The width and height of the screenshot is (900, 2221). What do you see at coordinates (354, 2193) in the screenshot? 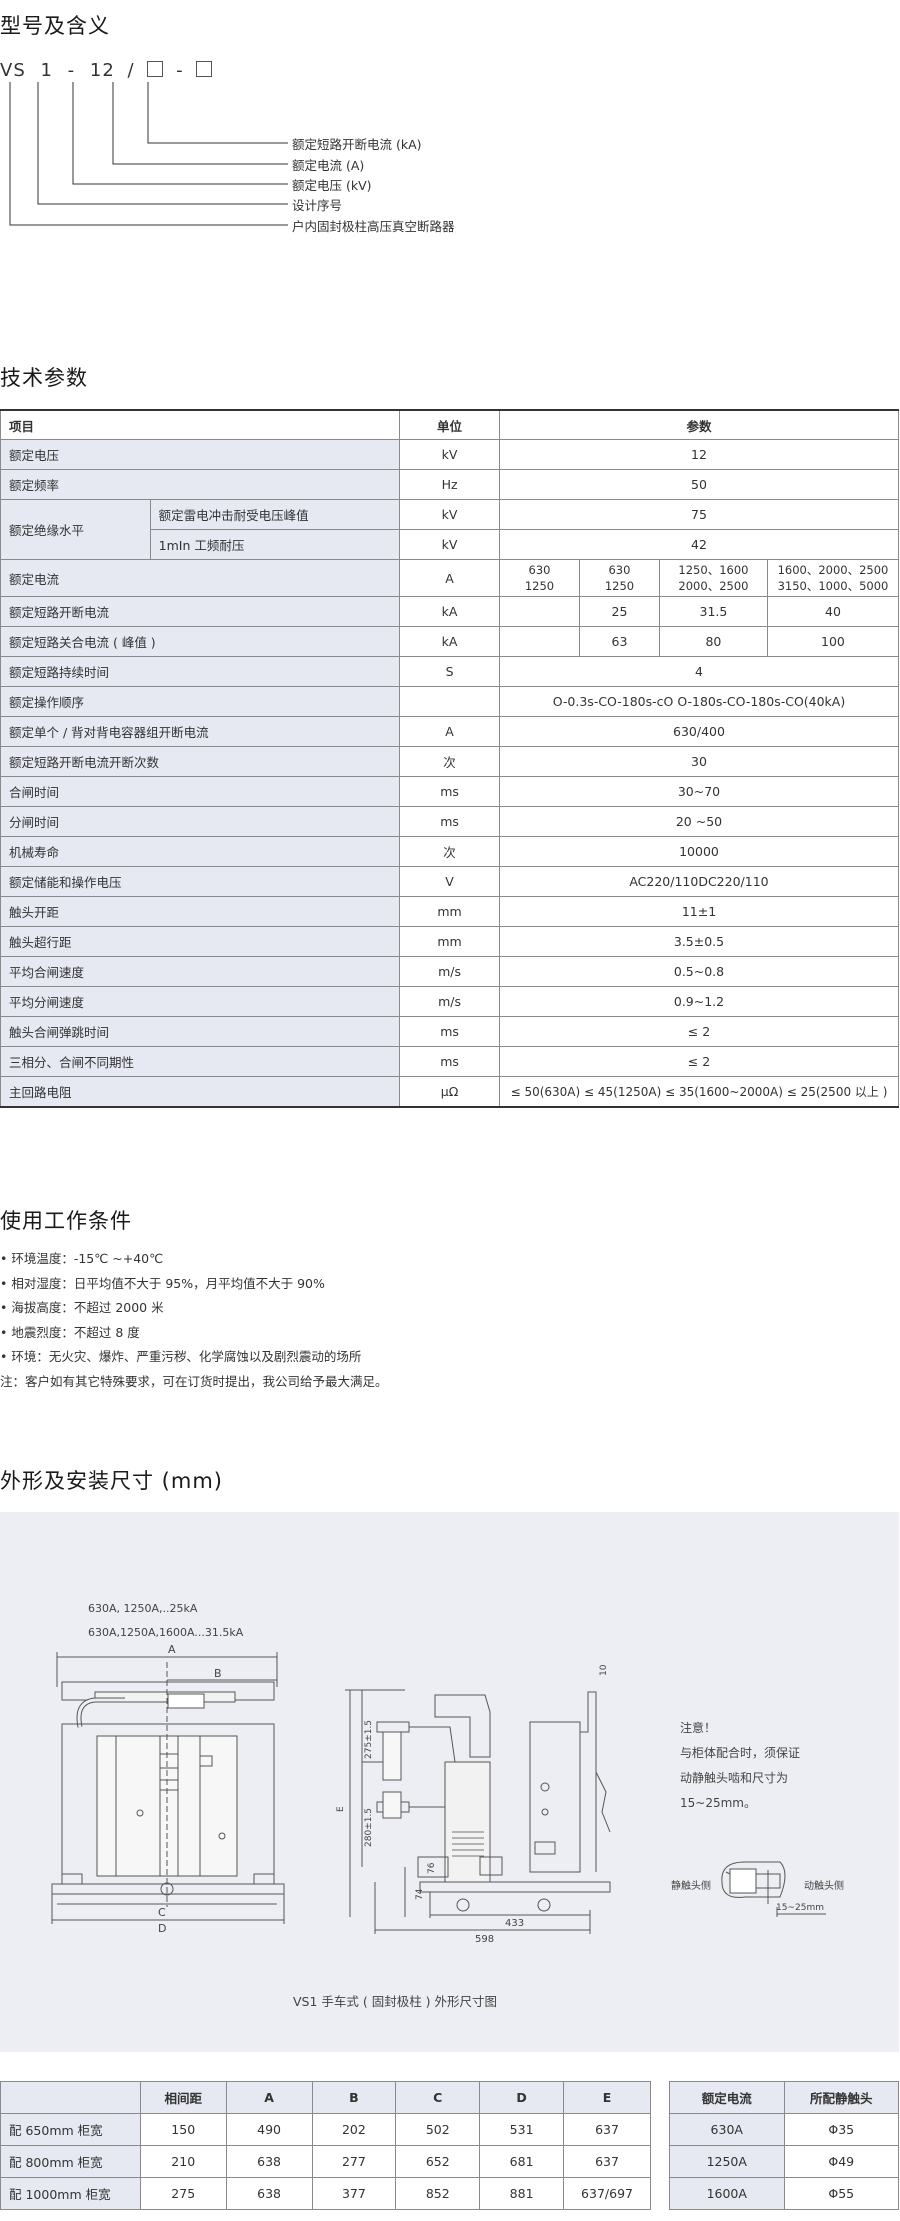
I see `cell: 377` at bounding box center [354, 2193].